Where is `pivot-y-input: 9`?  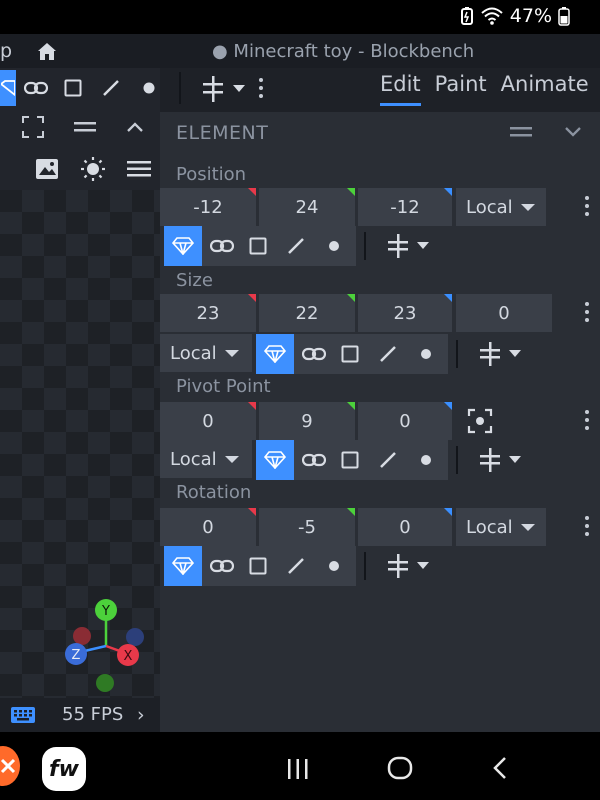 pivot-y-input: 9 is located at coordinates (307, 421).